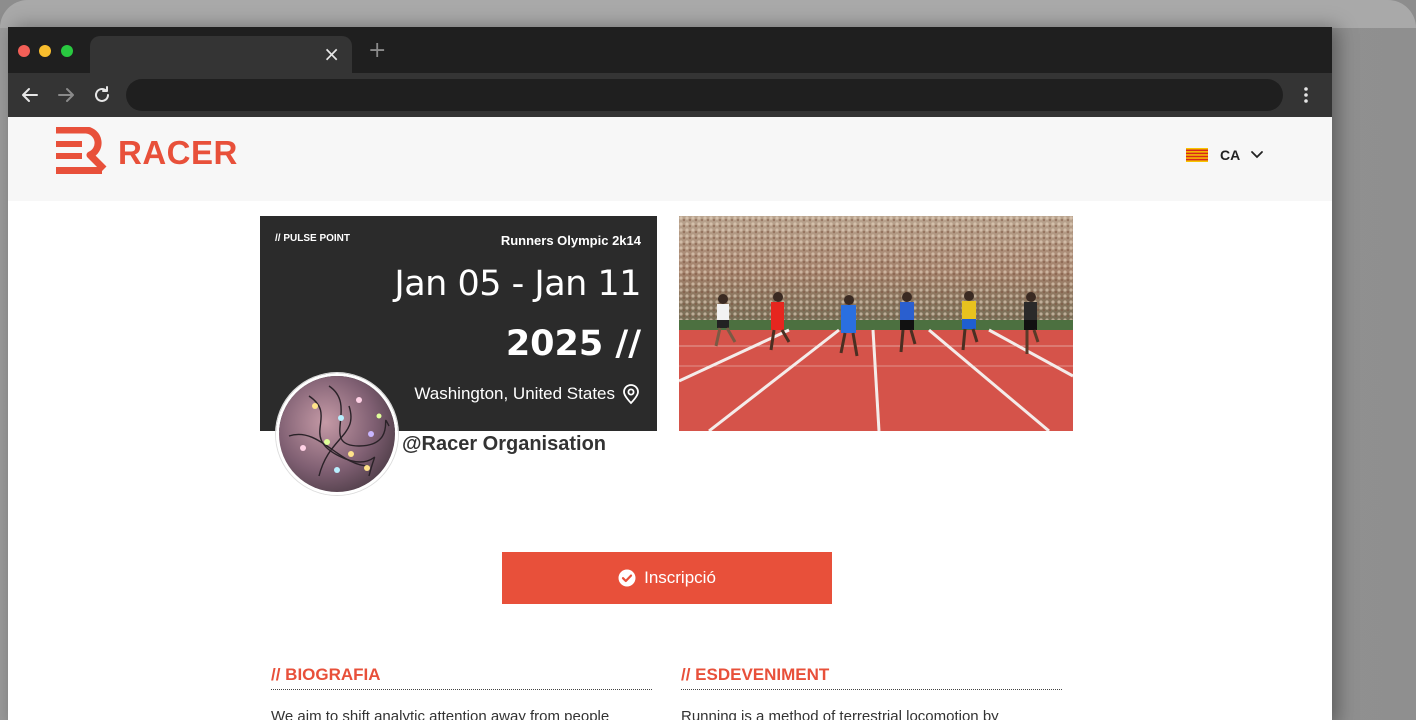 This screenshot has width=1416, height=720. I want to click on biography-title: // BIOGRAFIA, so click(461, 677).